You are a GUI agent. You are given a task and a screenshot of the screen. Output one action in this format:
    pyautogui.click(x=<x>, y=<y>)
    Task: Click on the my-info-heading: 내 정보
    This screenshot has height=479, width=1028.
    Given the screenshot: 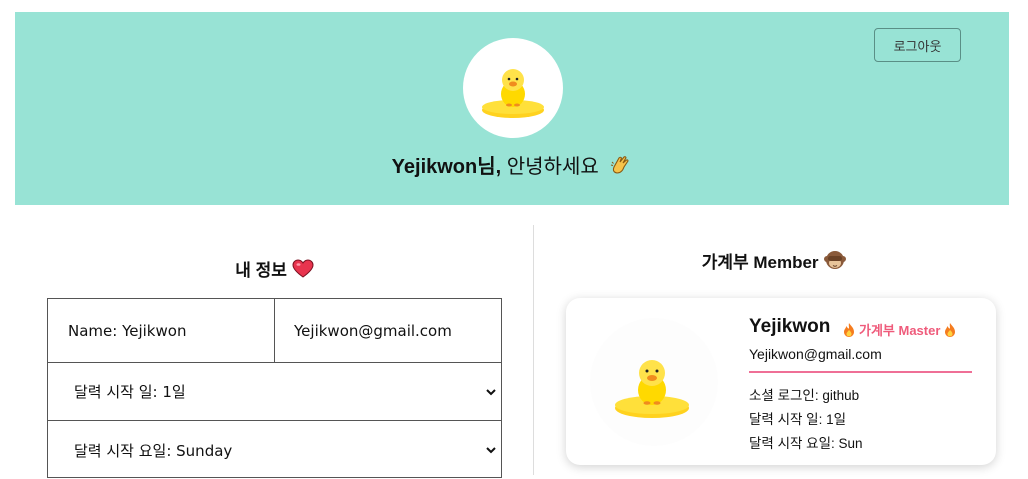 What is the action you would take?
    pyautogui.click(x=274, y=270)
    